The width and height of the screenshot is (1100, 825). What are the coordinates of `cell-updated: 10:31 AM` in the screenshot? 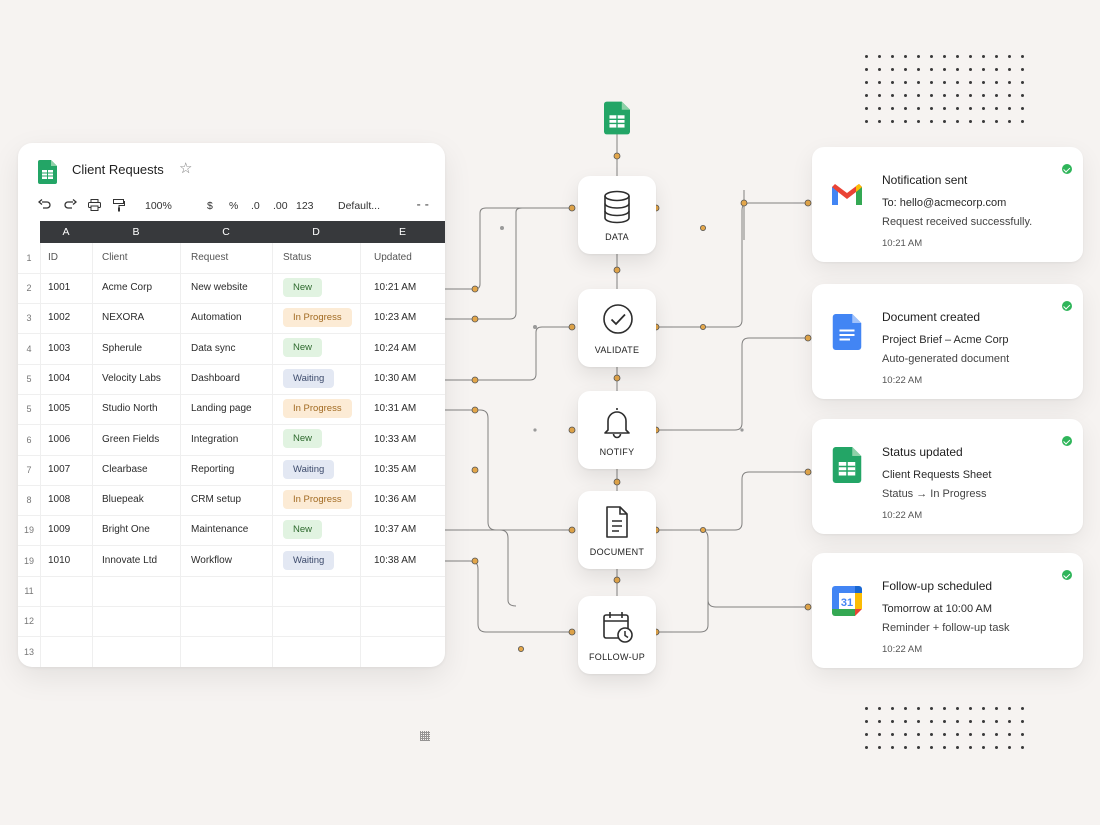 It's located at (395, 409).